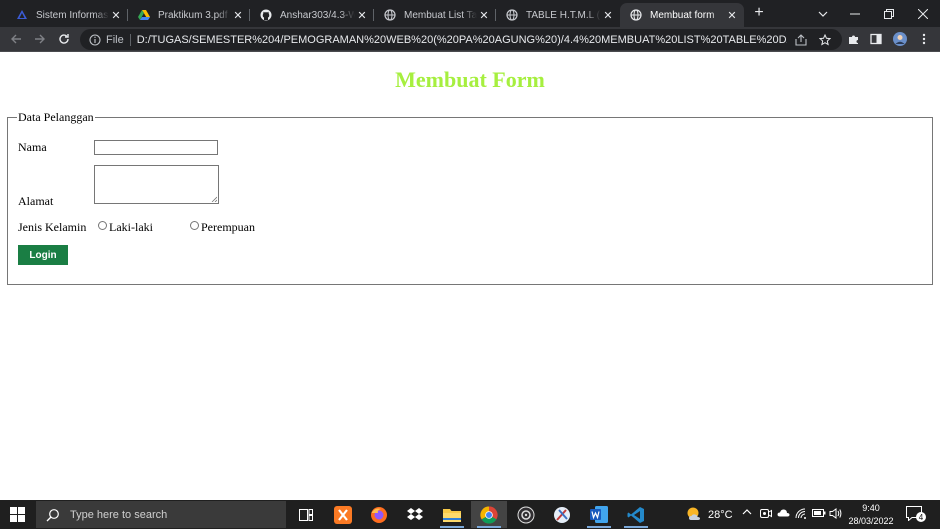  Describe the element at coordinates (52, 514) in the screenshot. I see `search-icon` at that location.